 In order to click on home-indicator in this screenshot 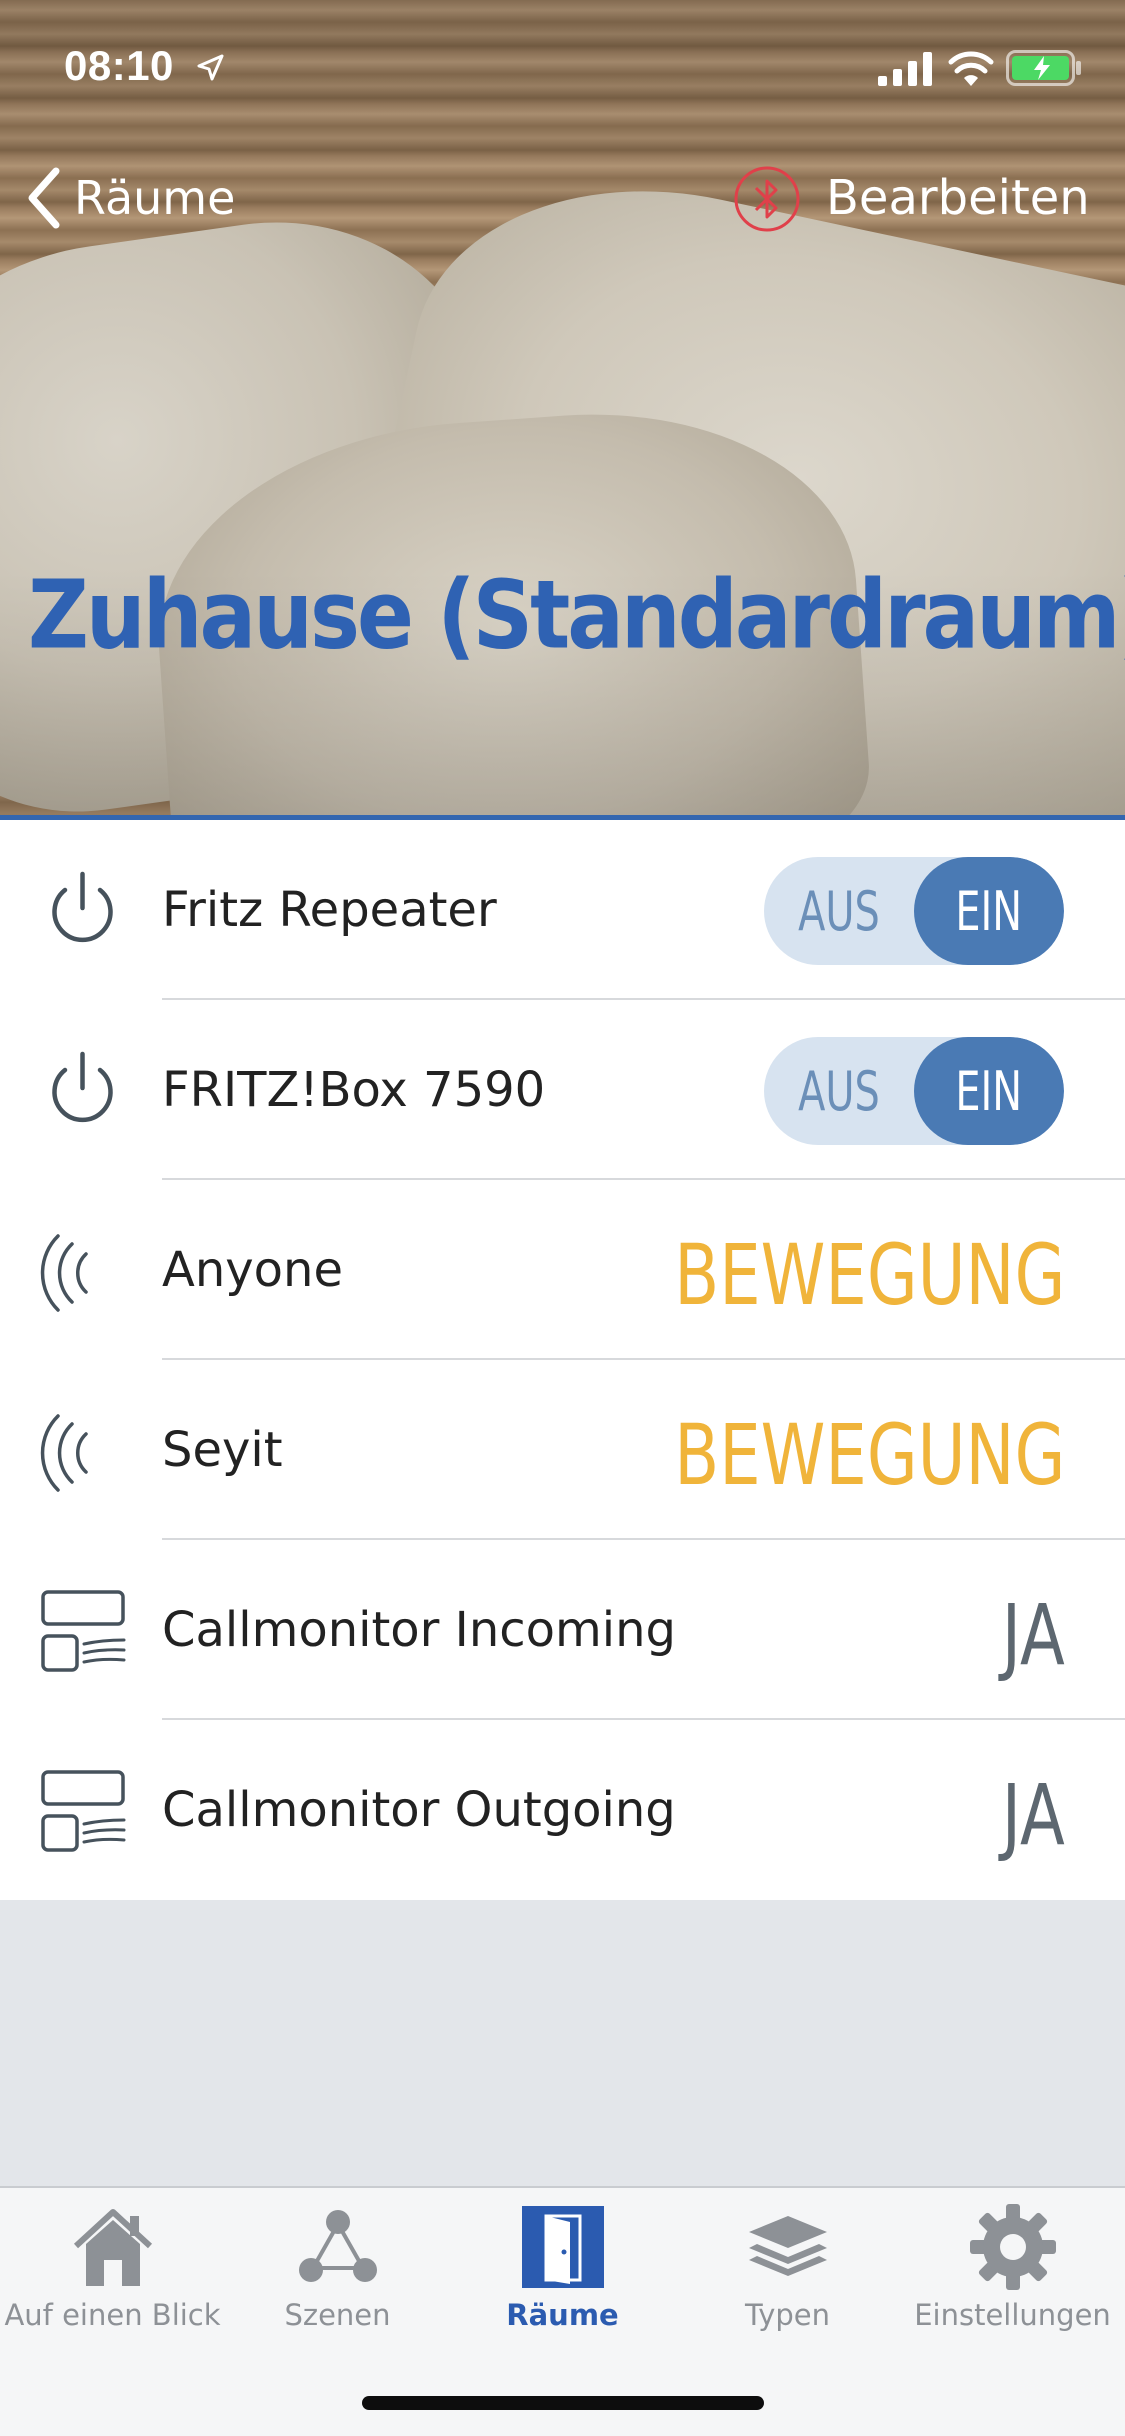, I will do `click(563, 2403)`.